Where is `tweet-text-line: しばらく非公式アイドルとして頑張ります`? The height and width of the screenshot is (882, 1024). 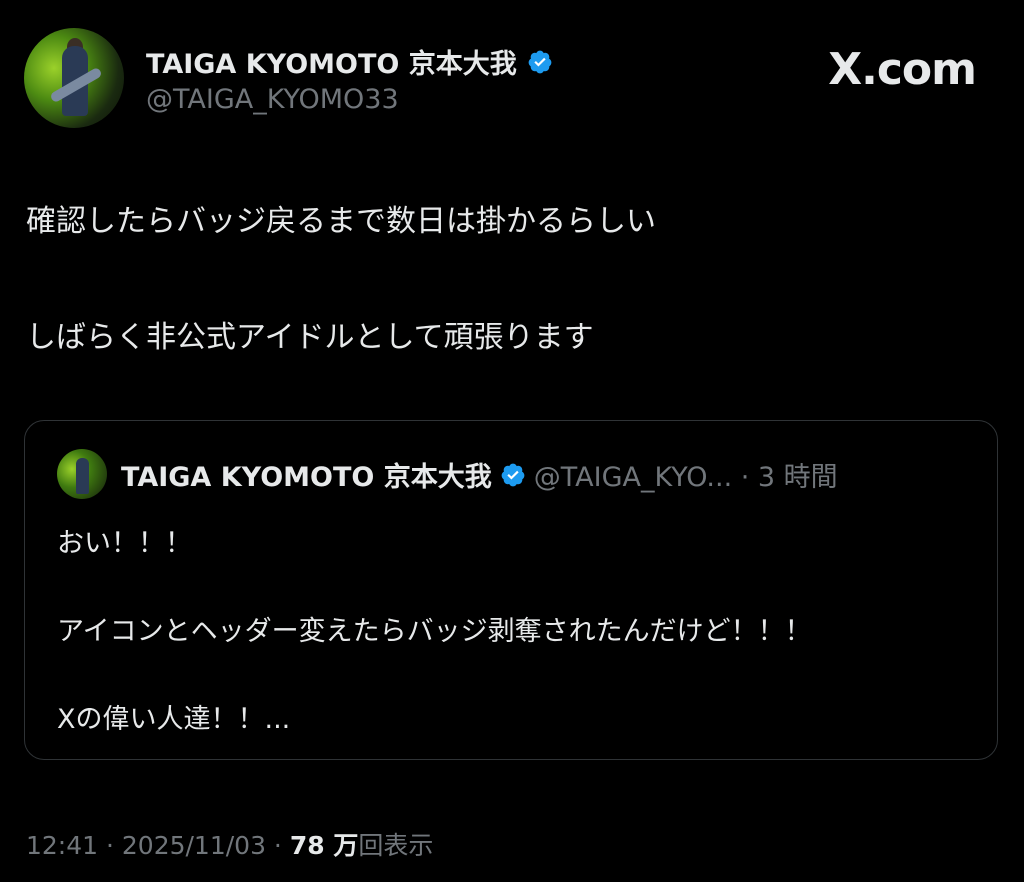 tweet-text-line: しばらく非公式アイドルとして頑張ります is located at coordinates (310, 337).